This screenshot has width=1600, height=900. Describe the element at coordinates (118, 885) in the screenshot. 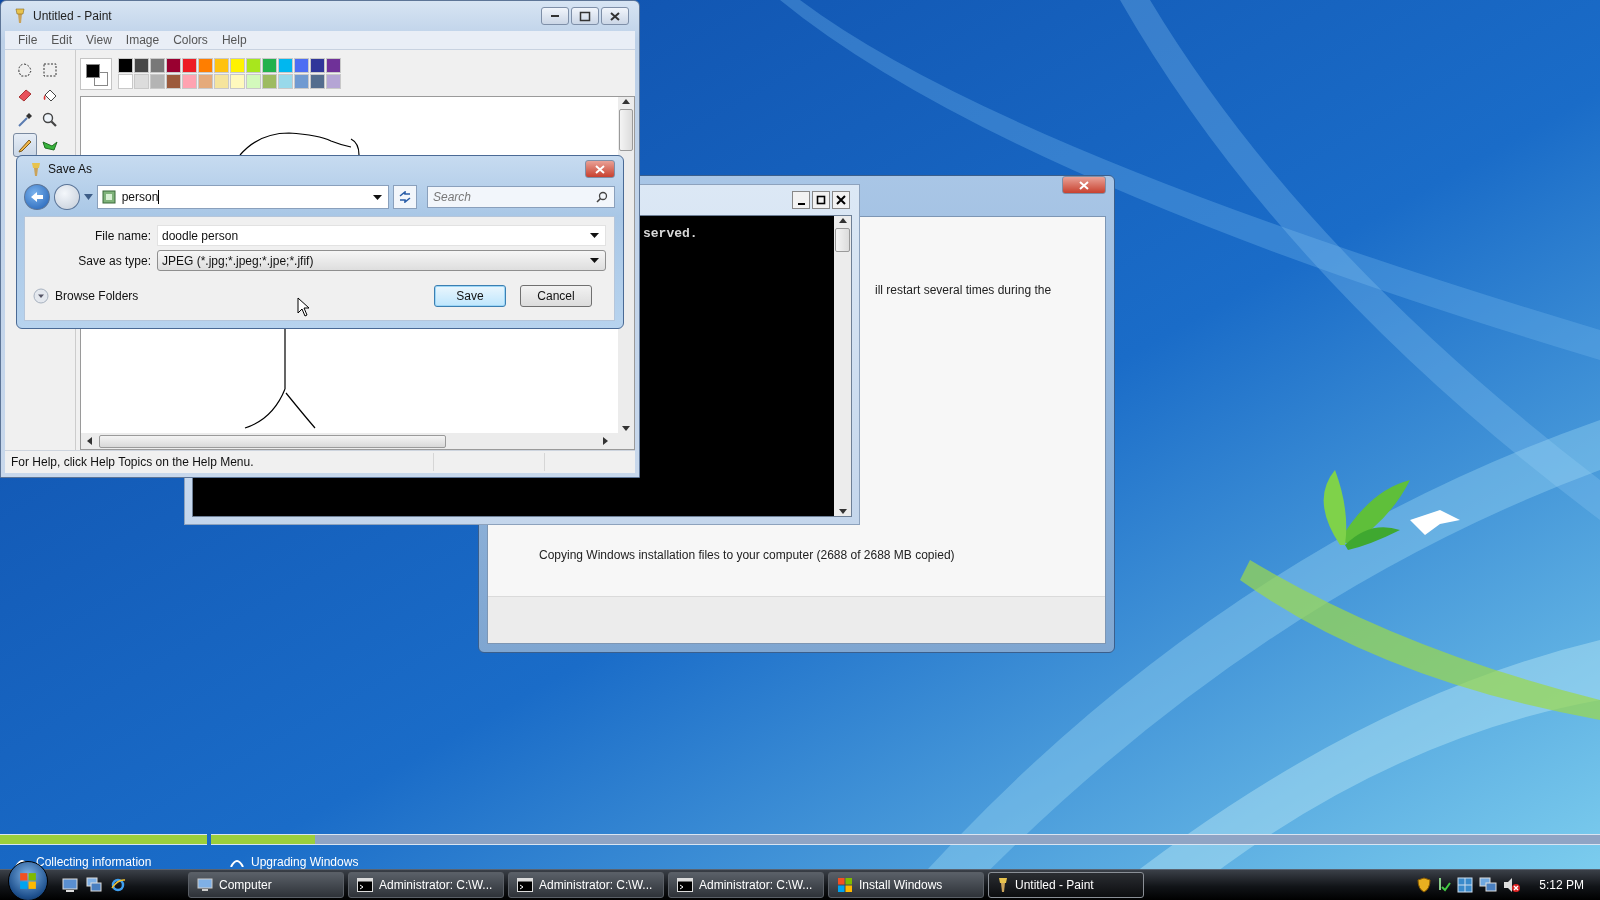

I see `browser-icon` at that location.